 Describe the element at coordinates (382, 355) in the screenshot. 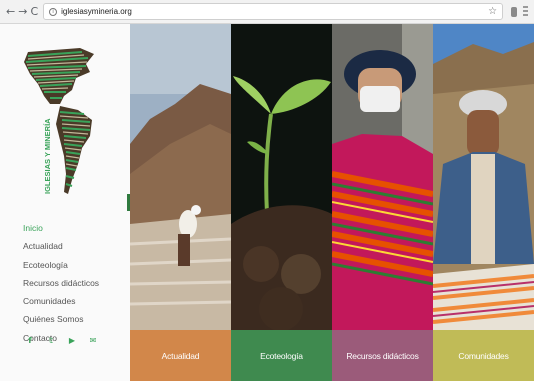

I see `panel-label-recursos-didacticos: Recursos didácticos` at that location.